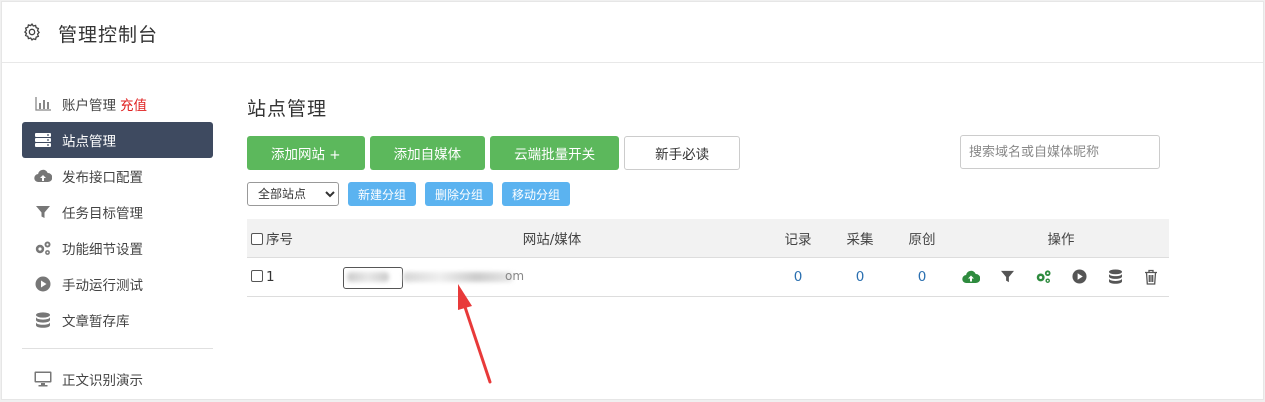  I want to click on select-all-checkbox, so click(257, 238).